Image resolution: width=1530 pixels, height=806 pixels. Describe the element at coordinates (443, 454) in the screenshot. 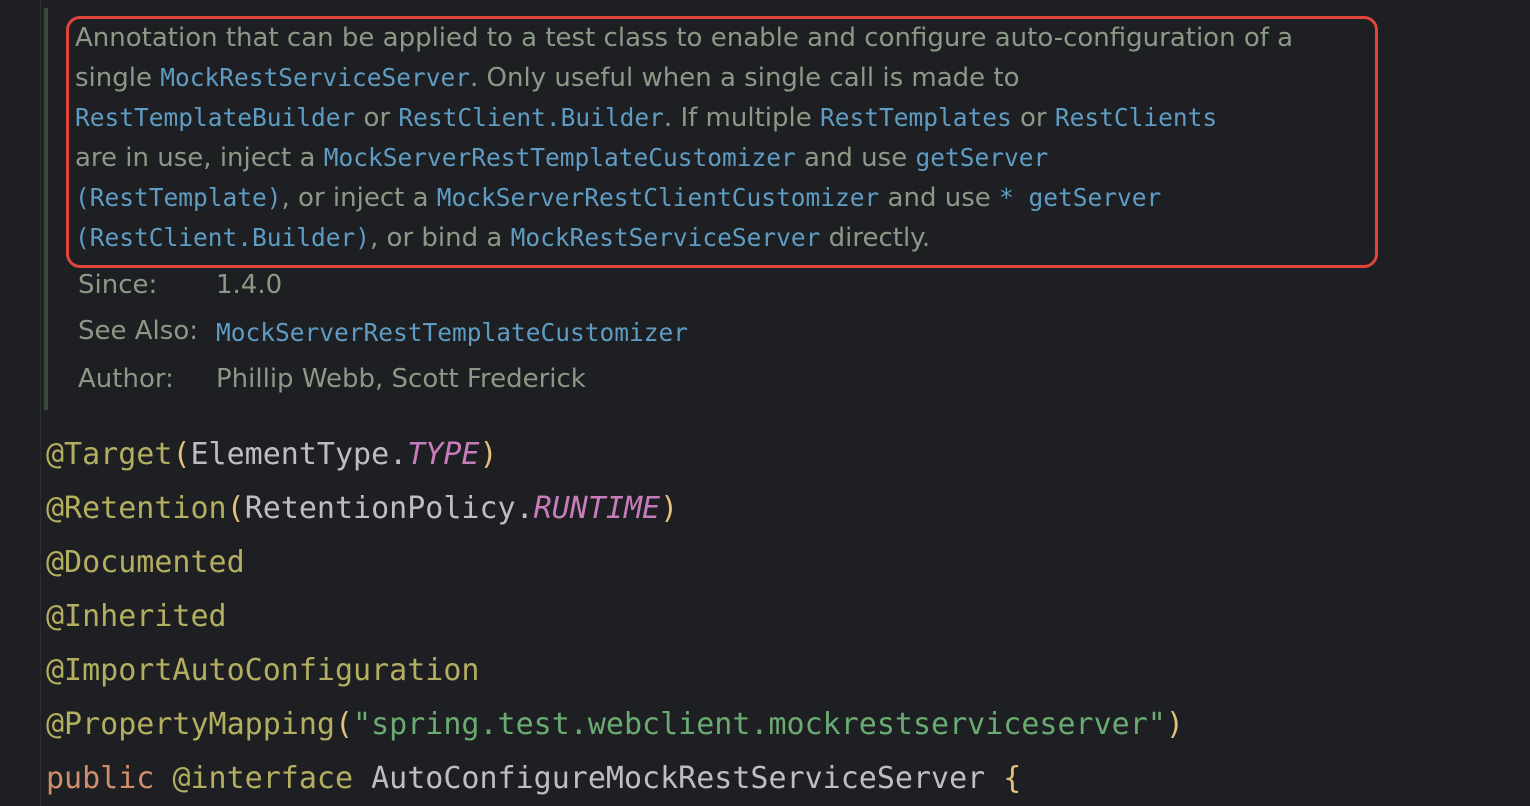

I see `enum-constant: TYPE` at that location.